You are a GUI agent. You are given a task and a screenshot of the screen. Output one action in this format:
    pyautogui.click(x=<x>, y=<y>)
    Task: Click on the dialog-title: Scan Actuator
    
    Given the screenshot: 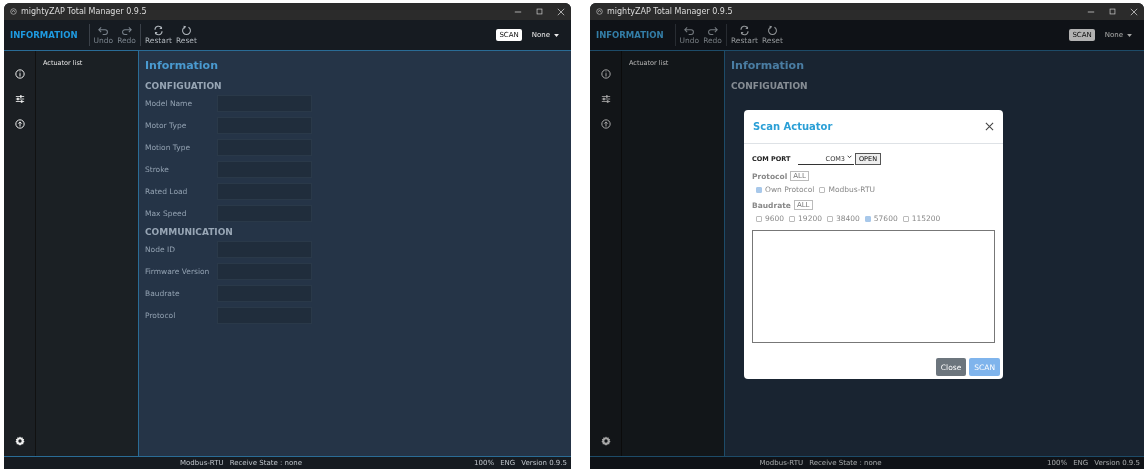 What is the action you would take?
    pyautogui.click(x=793, y=126)
    